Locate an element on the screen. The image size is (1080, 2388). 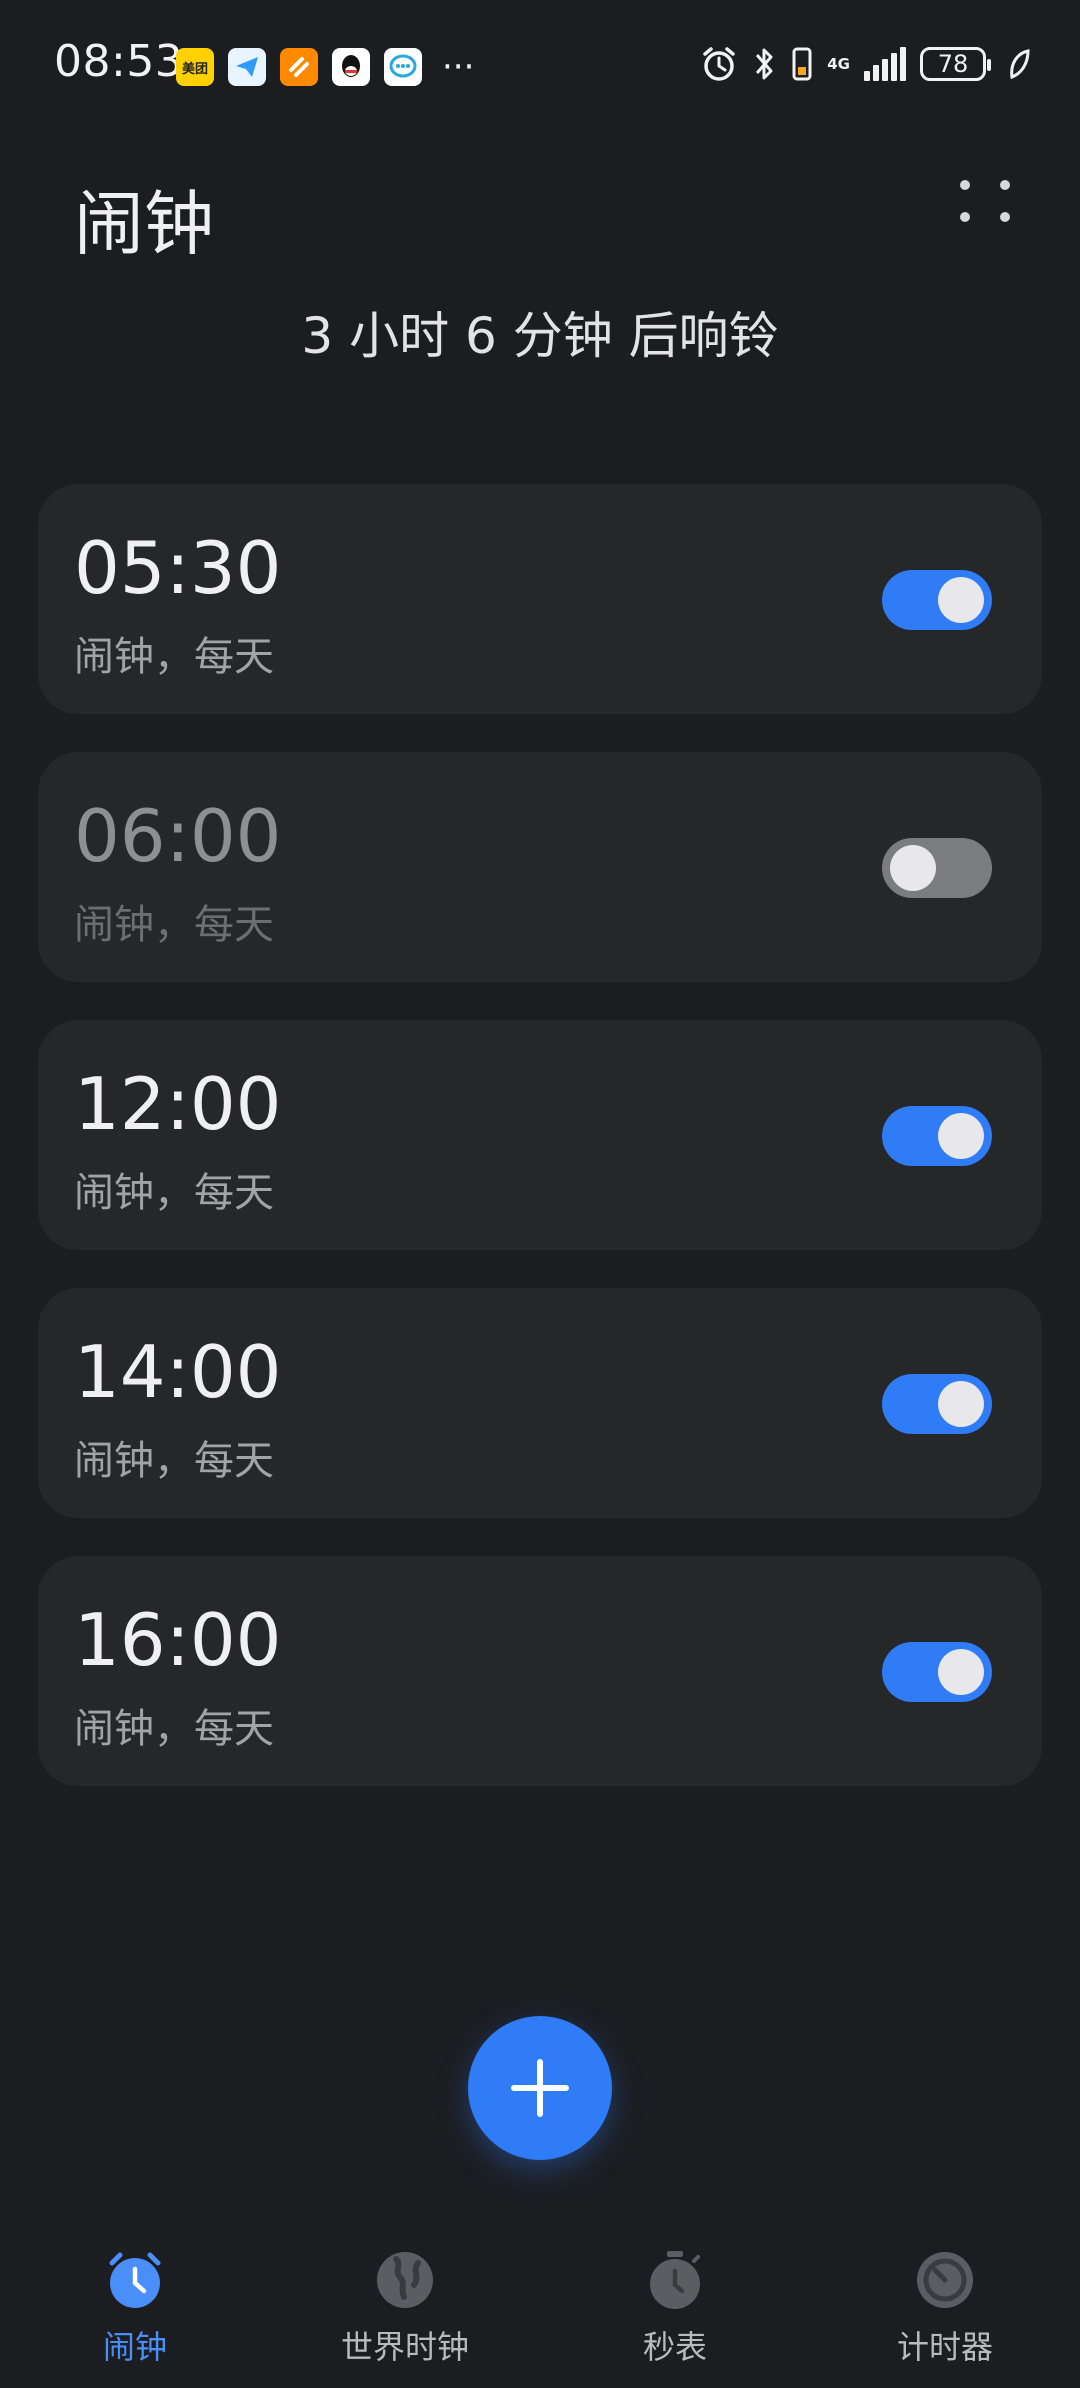
meituan-text: 美团 is located at coordinates (194, 69).